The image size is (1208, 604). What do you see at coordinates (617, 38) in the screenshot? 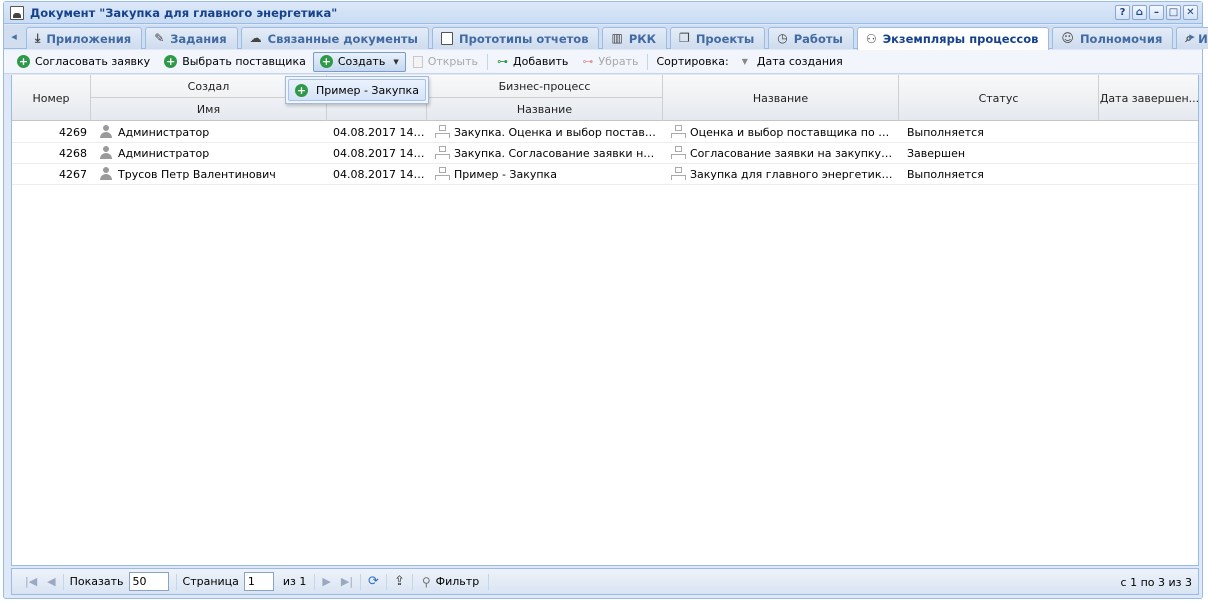
I see `barcode-icon: ▥` at bounding box center [617, 38].